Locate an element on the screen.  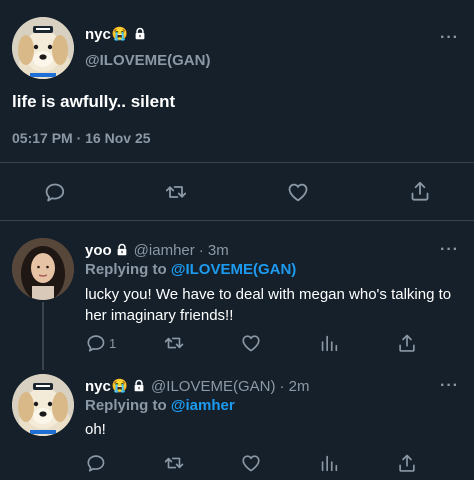
main-tweet-author: nyc 😭 is located at coordinates (116, 34).